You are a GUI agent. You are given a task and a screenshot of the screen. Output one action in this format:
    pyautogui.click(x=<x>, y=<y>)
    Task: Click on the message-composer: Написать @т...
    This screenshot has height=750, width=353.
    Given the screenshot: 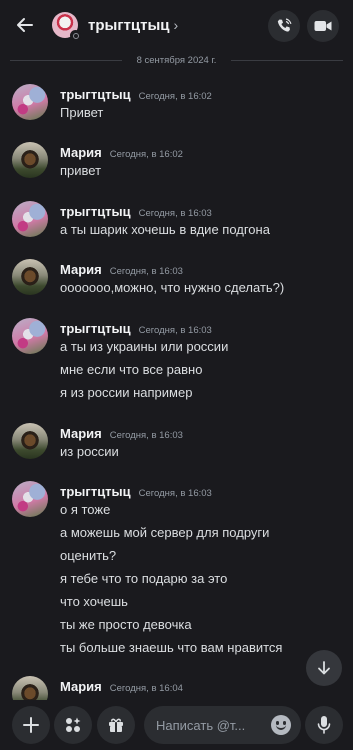 What is the action you would take?
    pyautogui.click(x=176, y=725)
    